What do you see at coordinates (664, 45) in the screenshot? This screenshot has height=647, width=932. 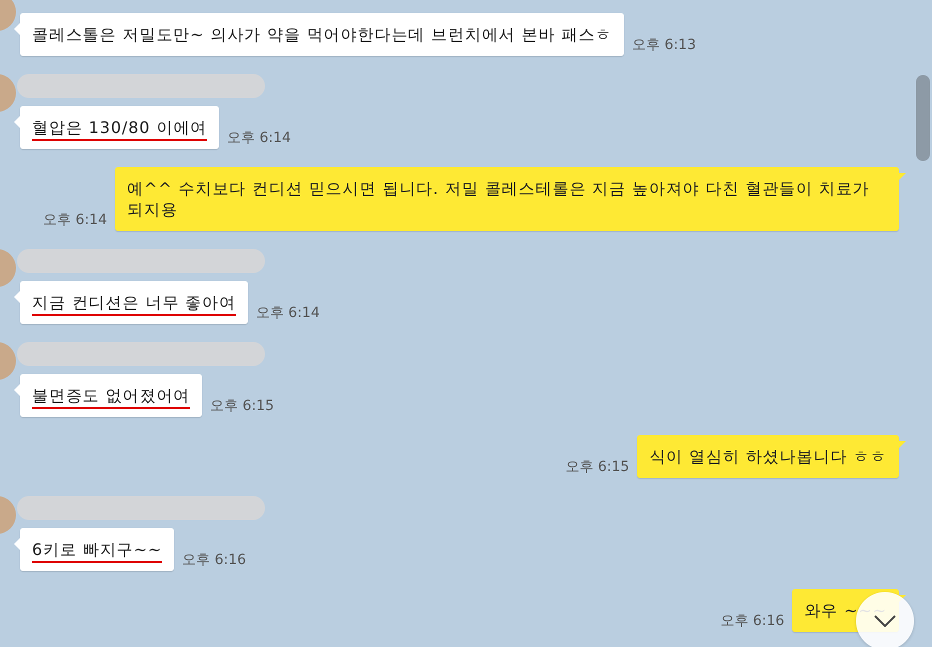 I see `message-time: 오후 6:13` at bounding box center [664, 45].